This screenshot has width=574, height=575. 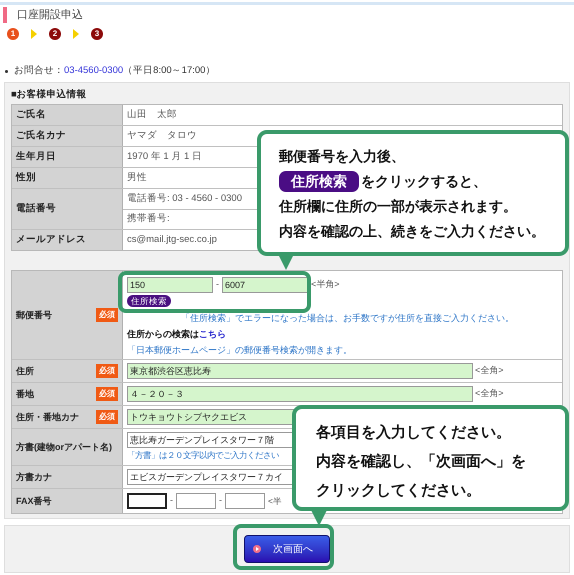 I want to click on unit-hint: <半, so click(x=275, y=501).